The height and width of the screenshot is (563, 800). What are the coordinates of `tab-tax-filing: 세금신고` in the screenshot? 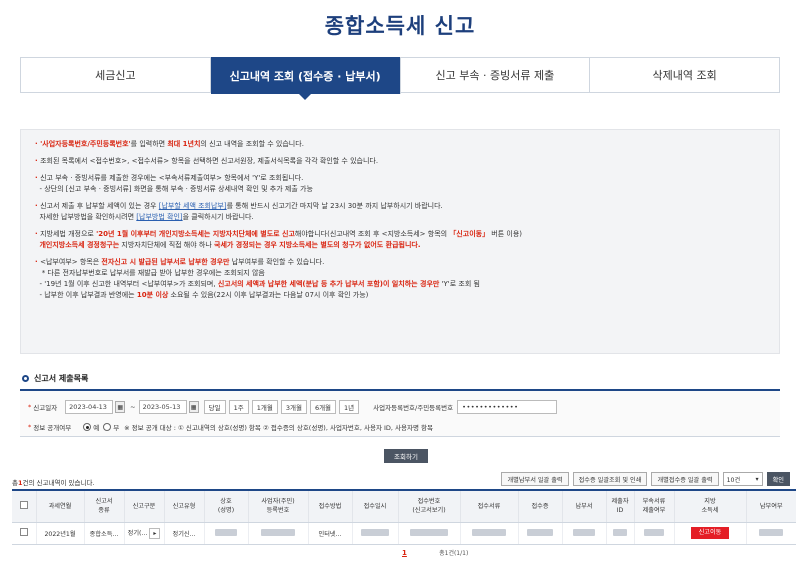 It's located at (116, 75).